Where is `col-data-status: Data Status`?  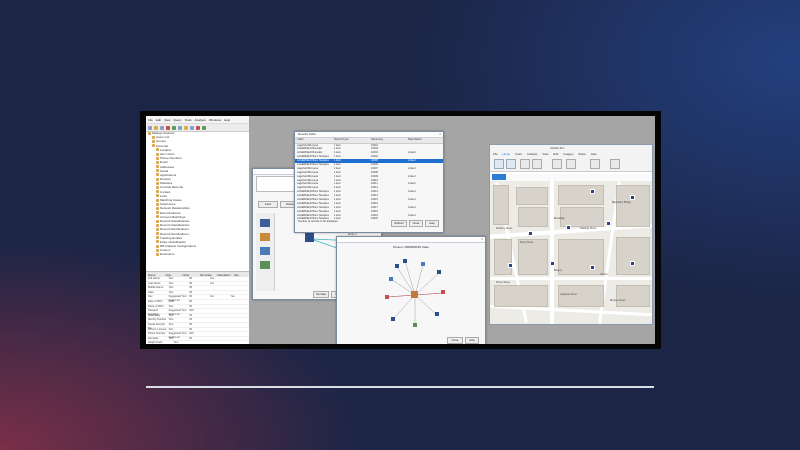
col-data-status: Data Status is located at coordinates (424, 140).